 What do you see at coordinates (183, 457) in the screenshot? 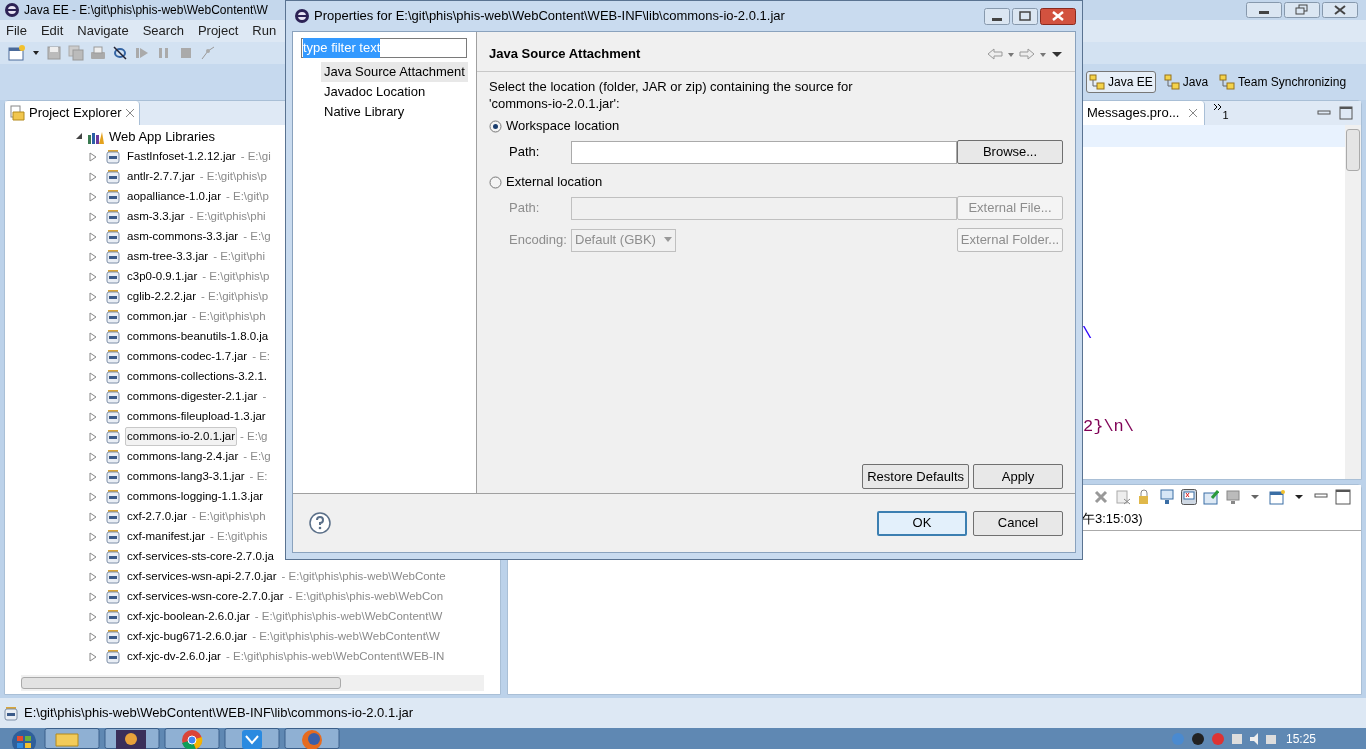
I see `tree-item: commons-lang-2.4.jar` at bounding box center [183, 457].